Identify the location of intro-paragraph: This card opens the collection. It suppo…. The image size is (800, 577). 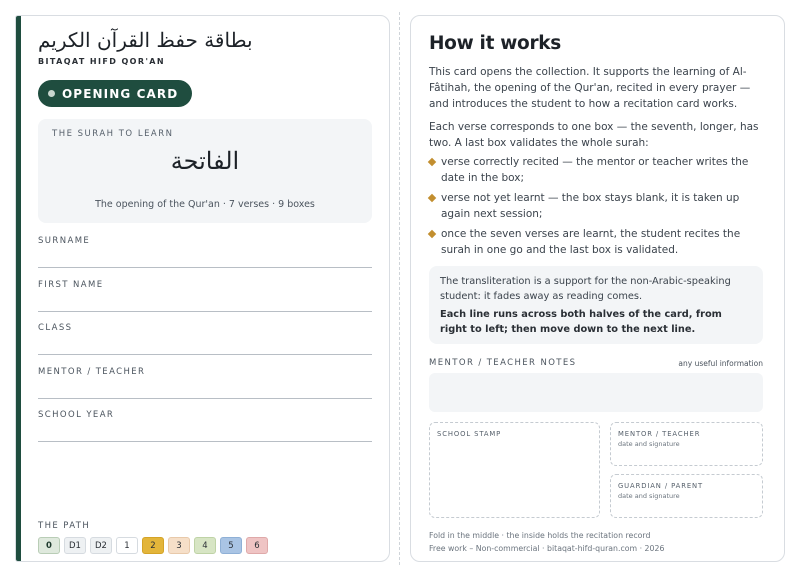
(590, 88).